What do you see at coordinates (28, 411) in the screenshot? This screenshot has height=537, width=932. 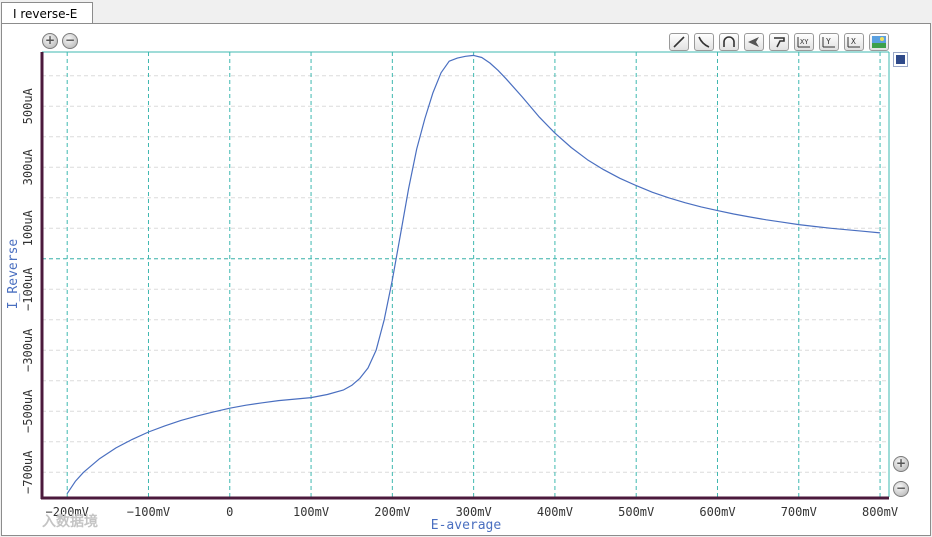 I see `y-tick-label: −500uA` at bounding box center [28, 411].